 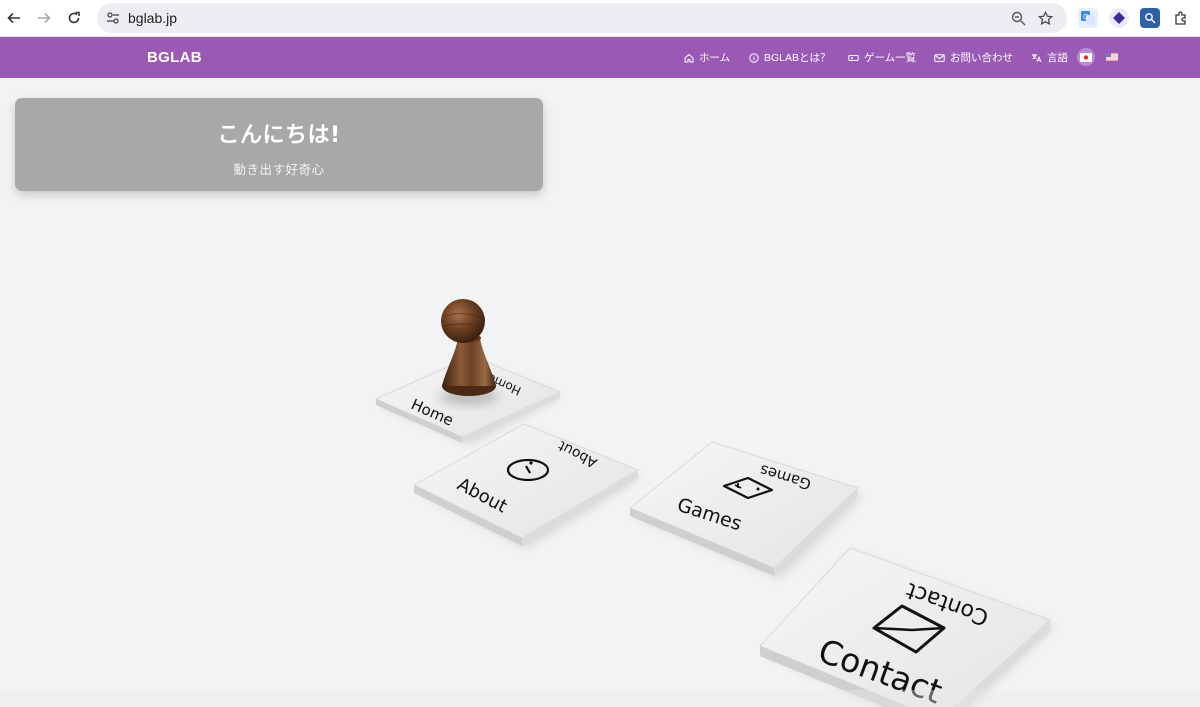 I want to click on back-button, so click(x=14, y=18).